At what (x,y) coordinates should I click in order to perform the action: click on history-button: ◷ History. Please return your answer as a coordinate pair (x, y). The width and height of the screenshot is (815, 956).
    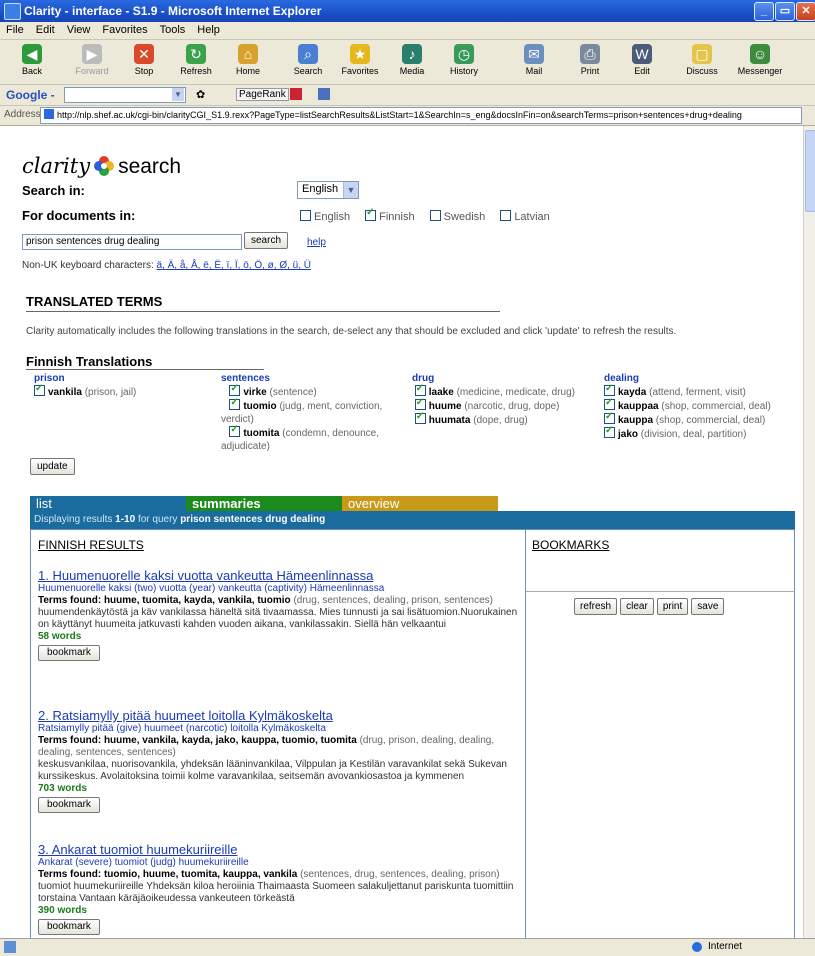
    Looking at the image, I should click on (464, 59).